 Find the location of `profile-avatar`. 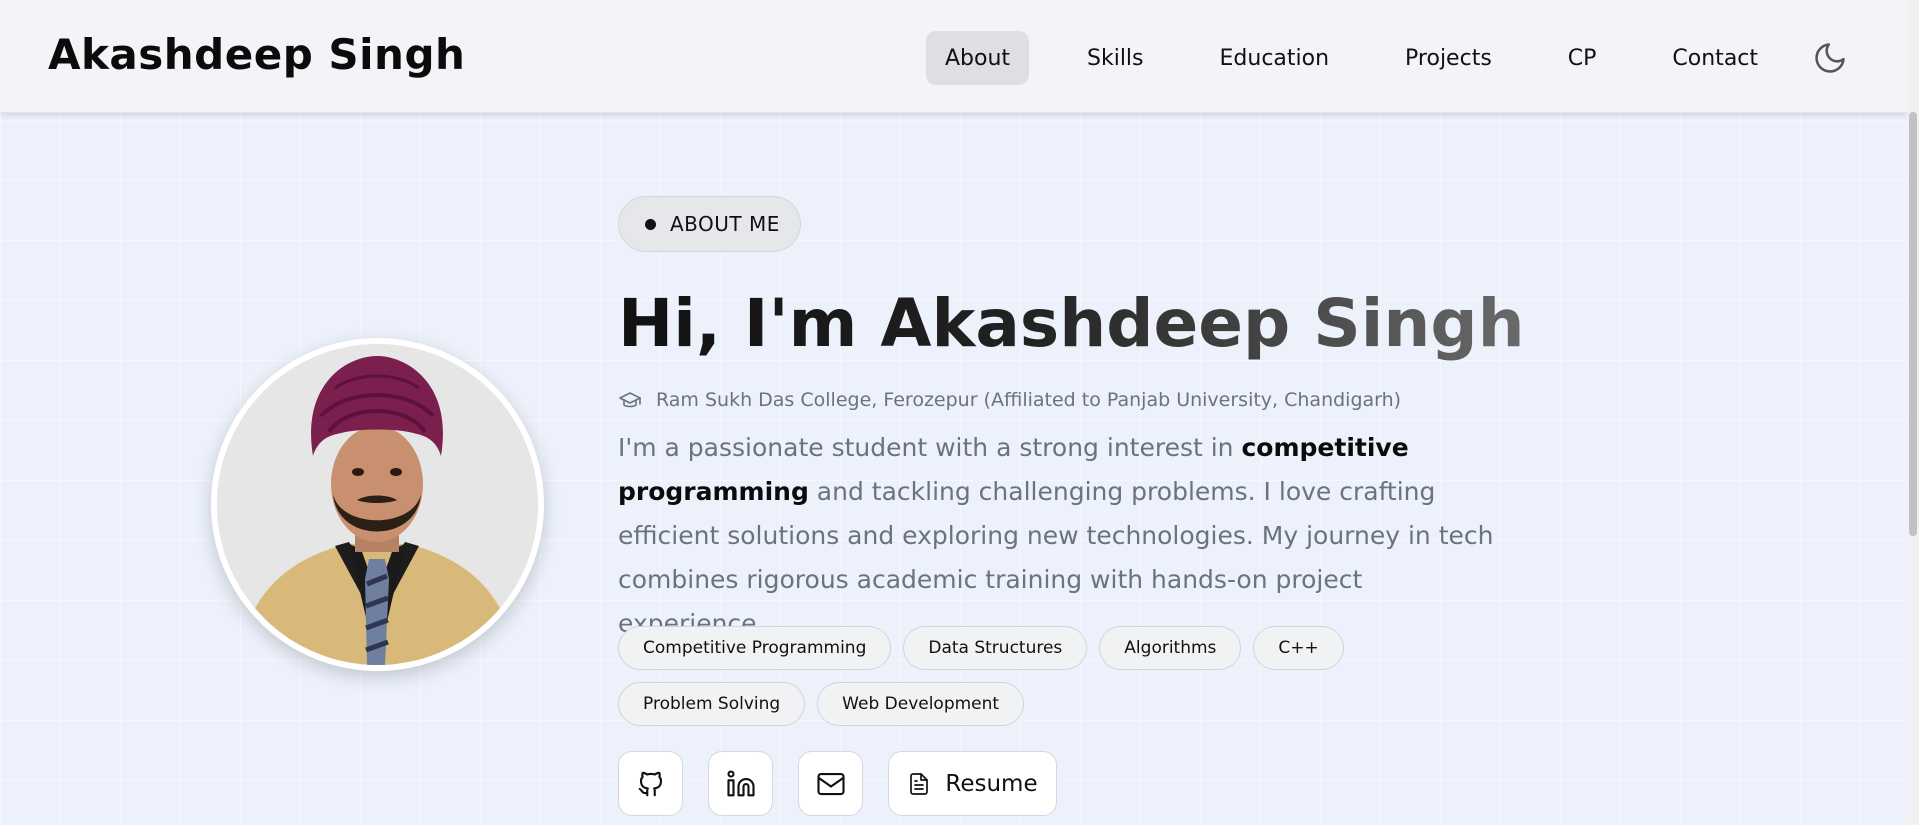

profile-avatar is located at coordinates (377, 504).